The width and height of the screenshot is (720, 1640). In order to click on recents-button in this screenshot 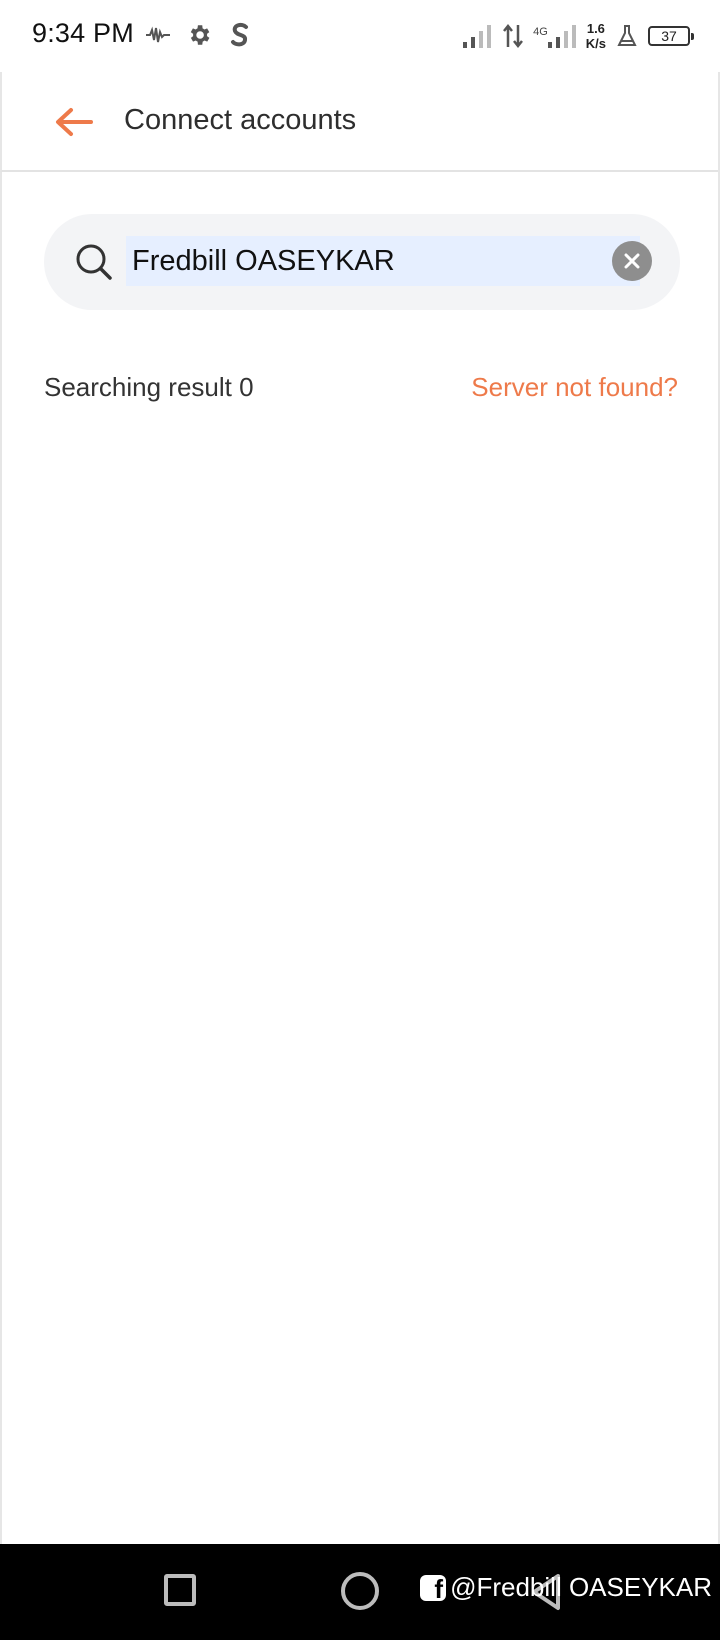, I will do `click(180, 1590)`.